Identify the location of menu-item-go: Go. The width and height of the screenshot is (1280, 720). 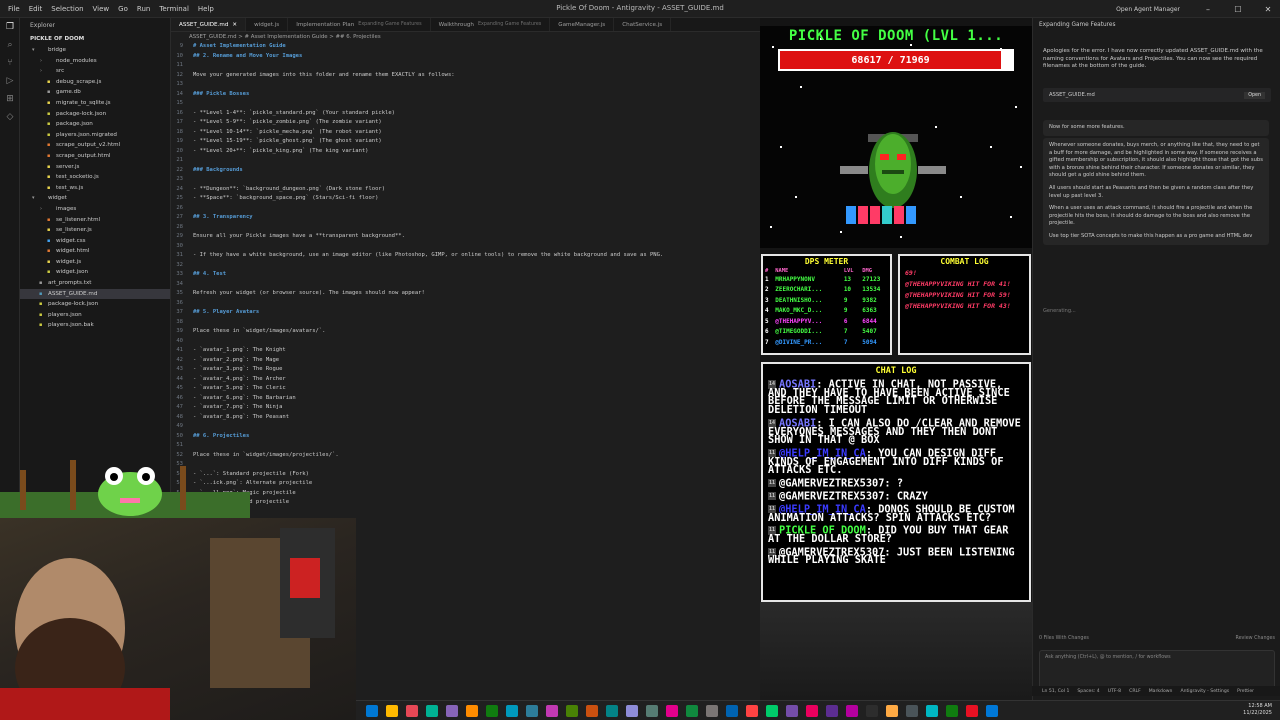
(123, 9).